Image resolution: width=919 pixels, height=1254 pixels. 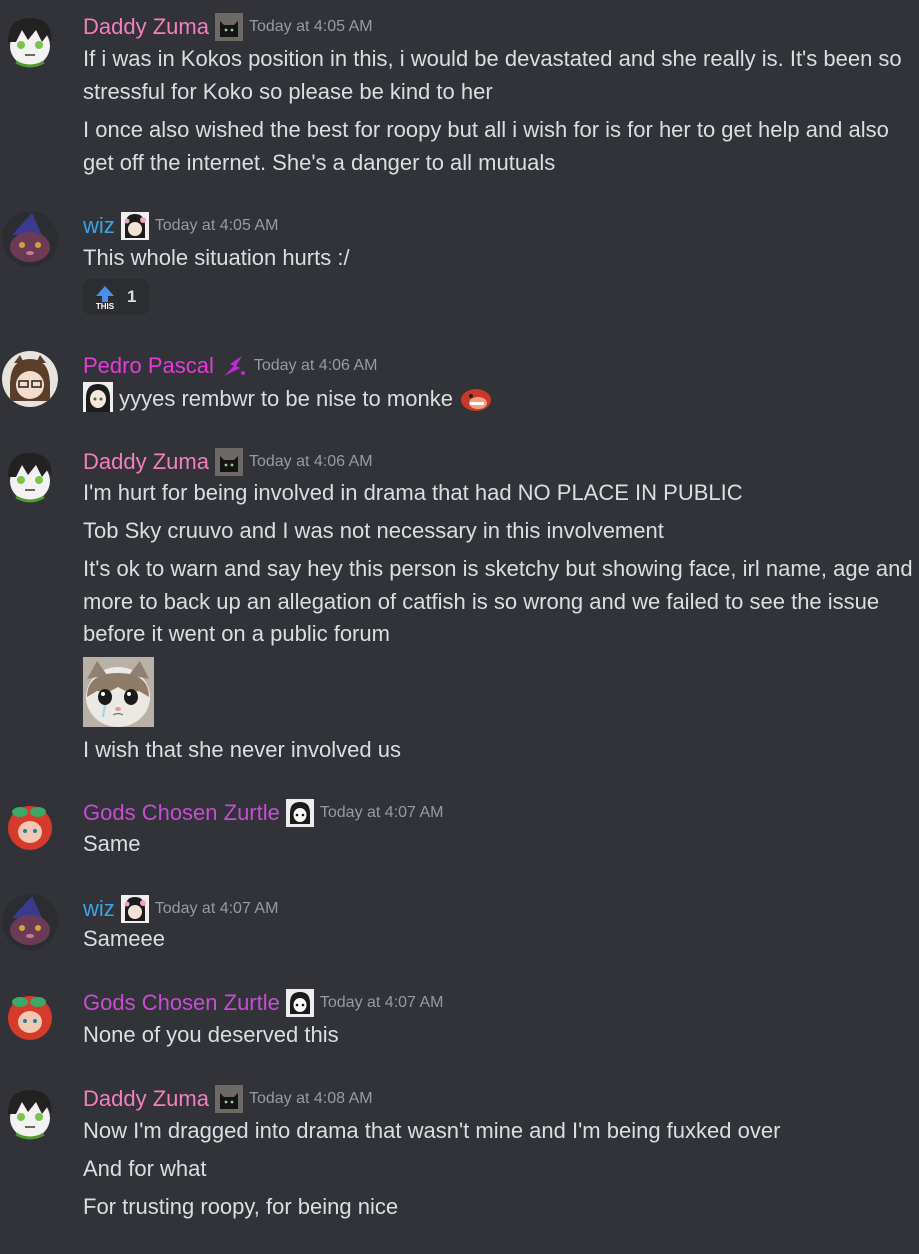 I want to click on message-text-body: yyyes rembwr to be nise to monke, so click(x=286, y=398).